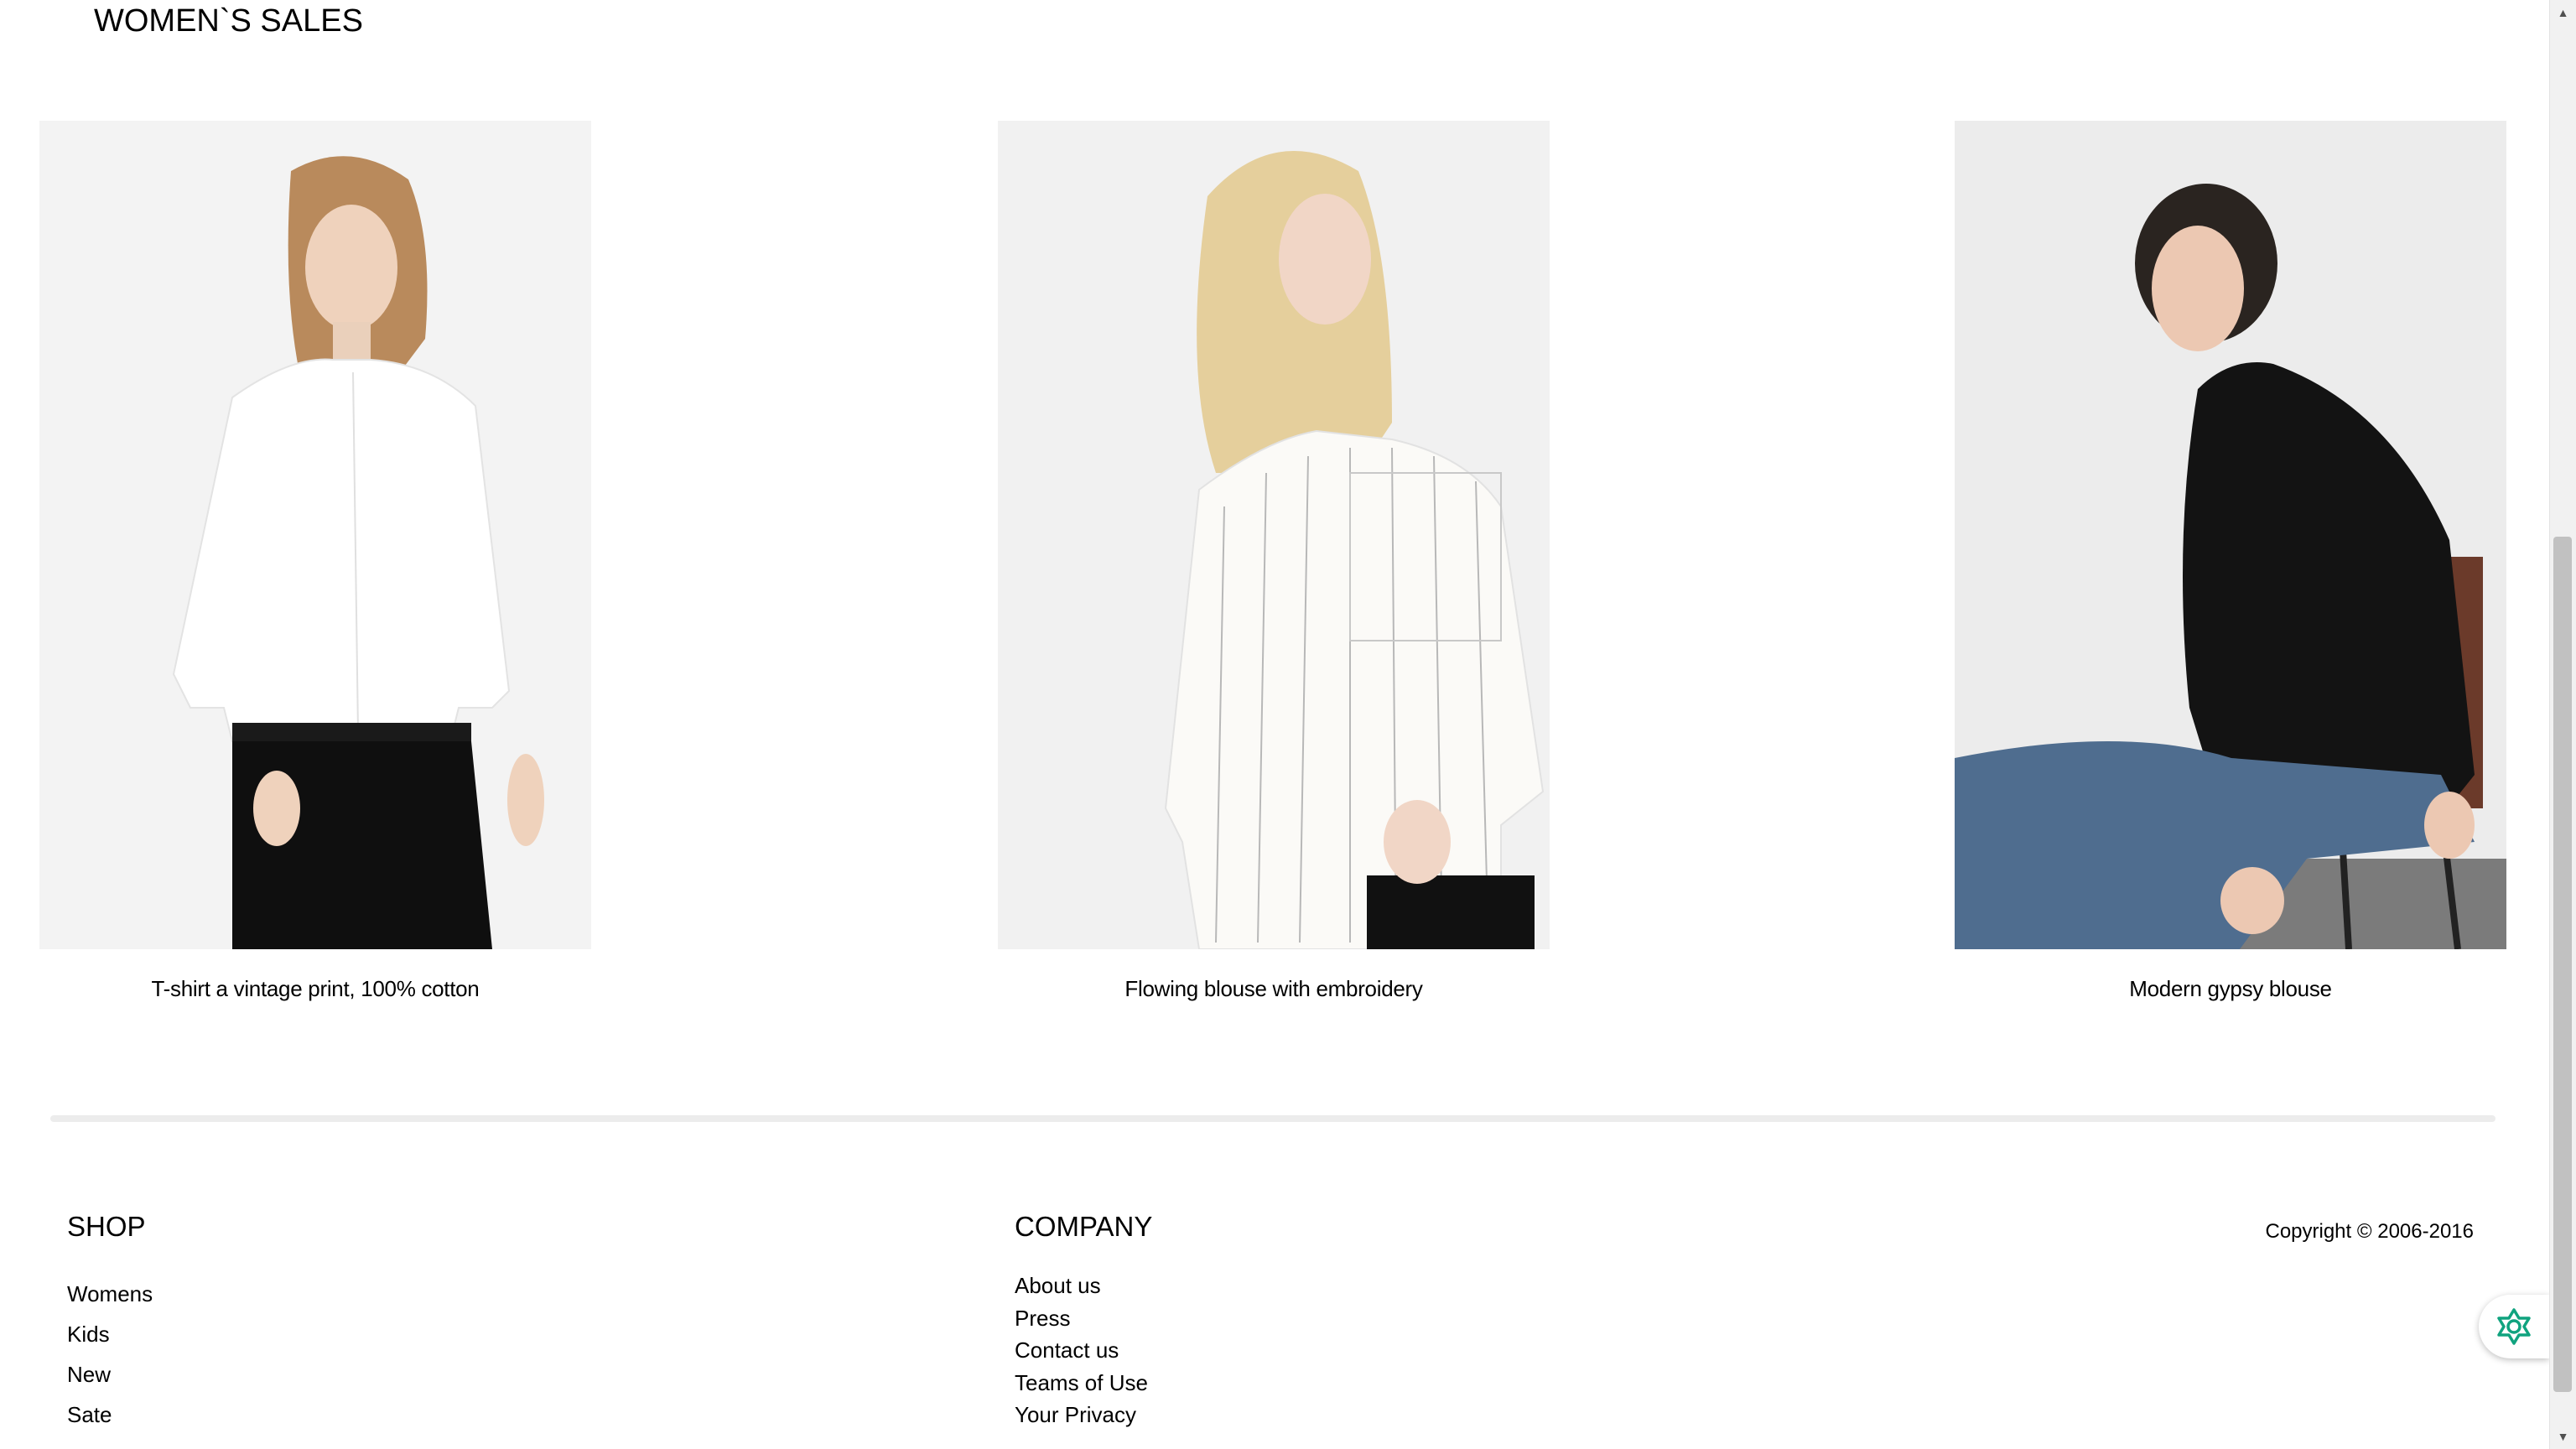 This screenshot has width=2576, height=1449. What do you see at coordinates (2563, 12) in the screenshot?
I see `scroll-up-arrow-icon: ▲` at bounding box center [2563, 12].